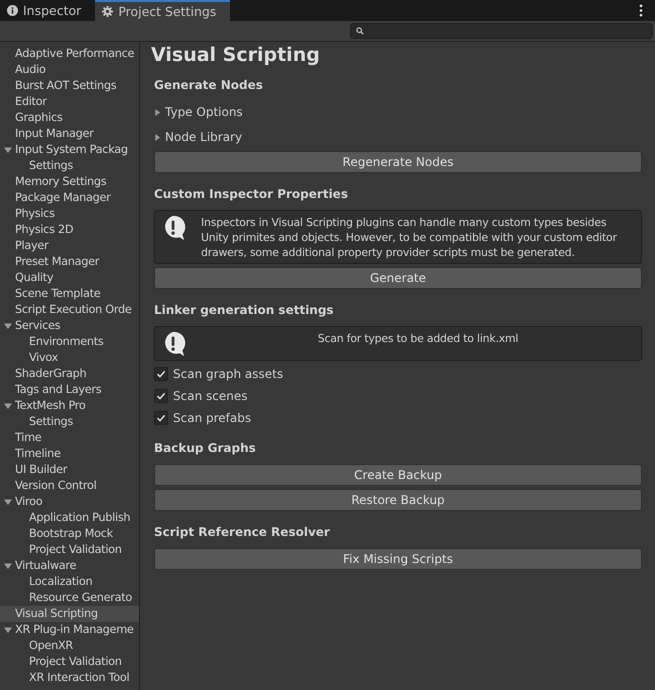 Image resolution: width=655 pixels, height=690 pixels. I want to click on foldout: Type Options, so click(398, 112).